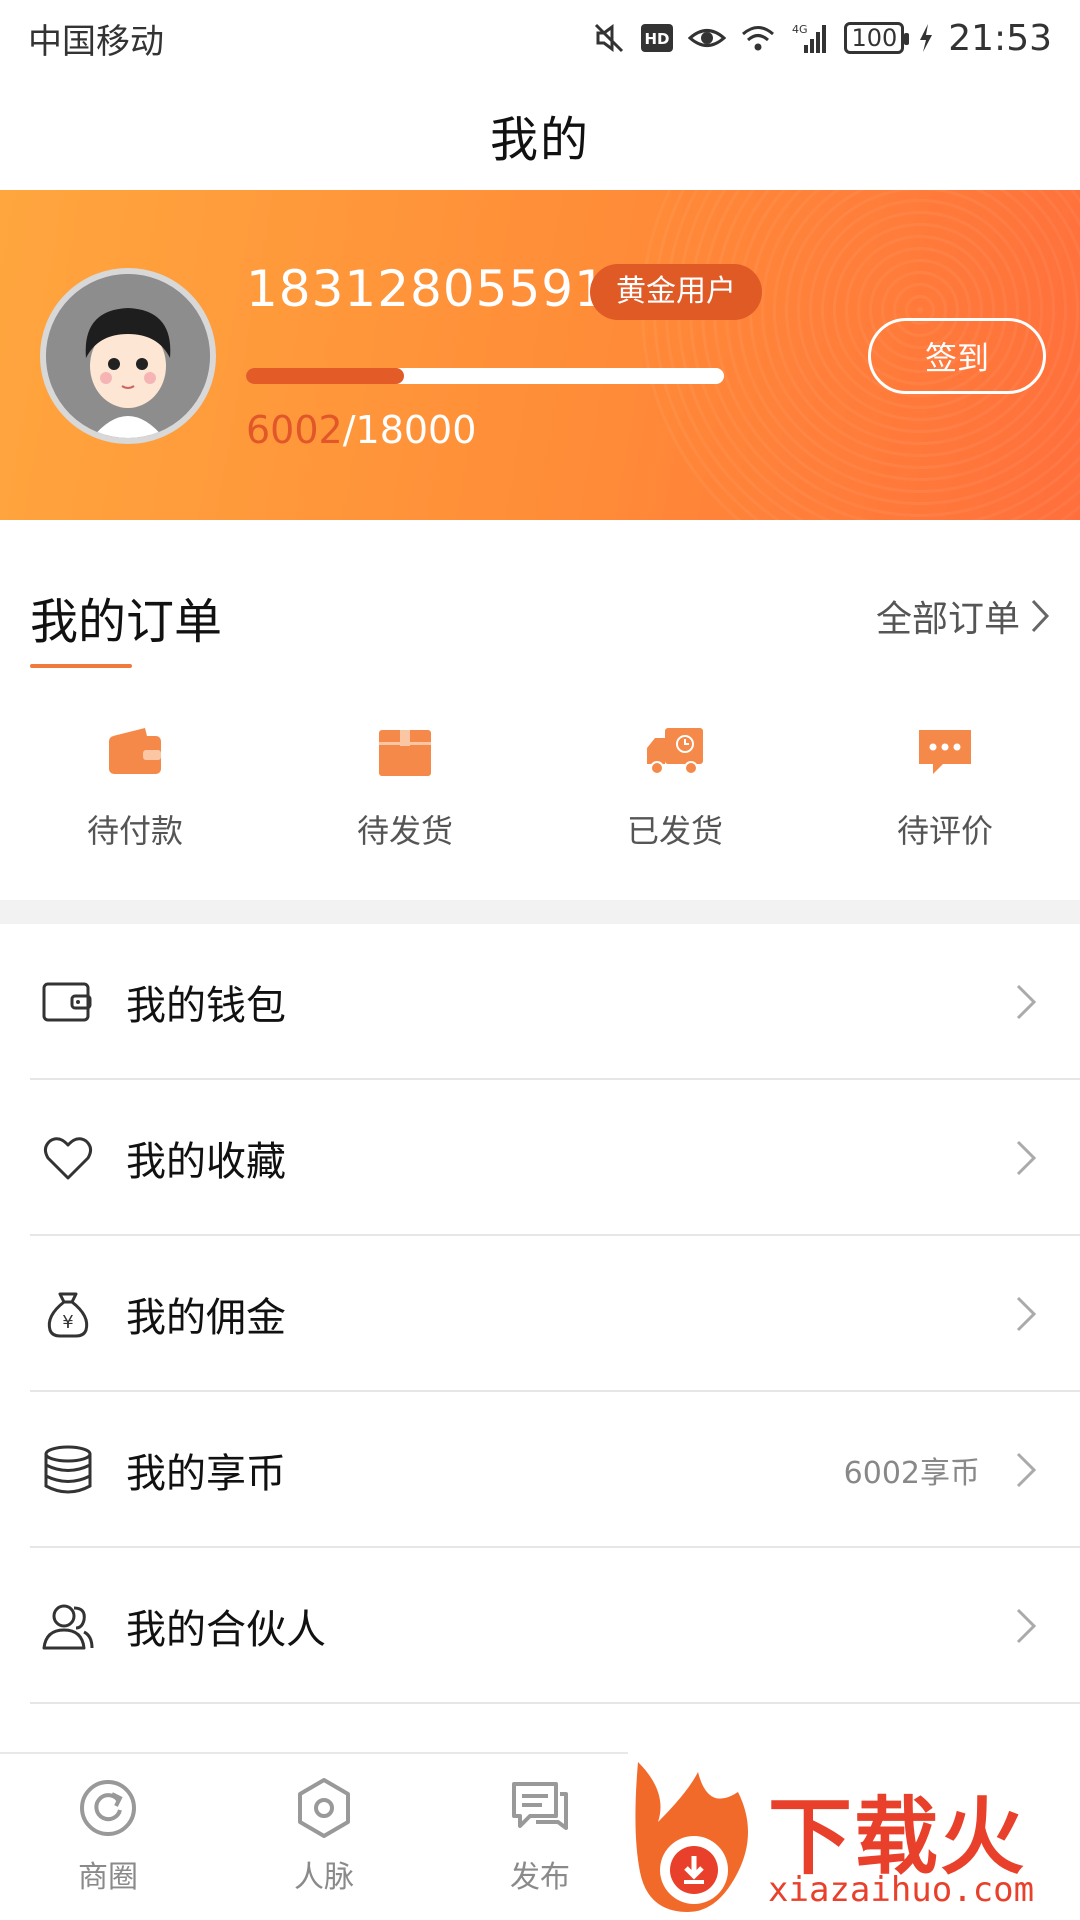 The height and width of the screenshot is (1920, 1080). What do you see at coordinates (540, 38) in the screenshot?
I see `status-bar: 中国移动 HD 4G 100 21:53` at bounding box center [540, 38].